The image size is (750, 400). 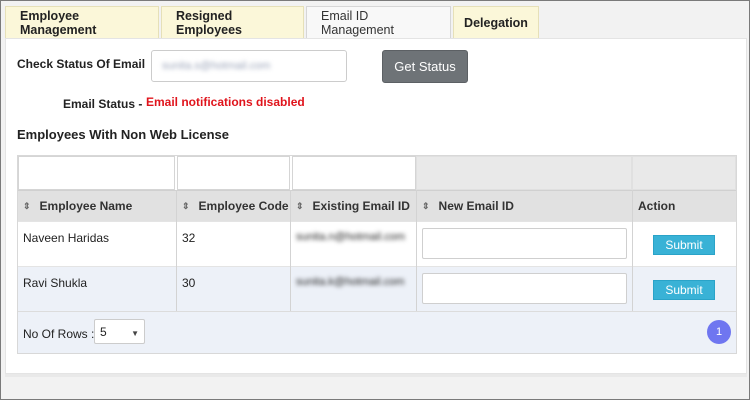 What do you see at coordinates (350, 237) in the screenshot?
I see `existing-email-cell: sunita.n@hotmail.com` at bounding box center [350, 237].